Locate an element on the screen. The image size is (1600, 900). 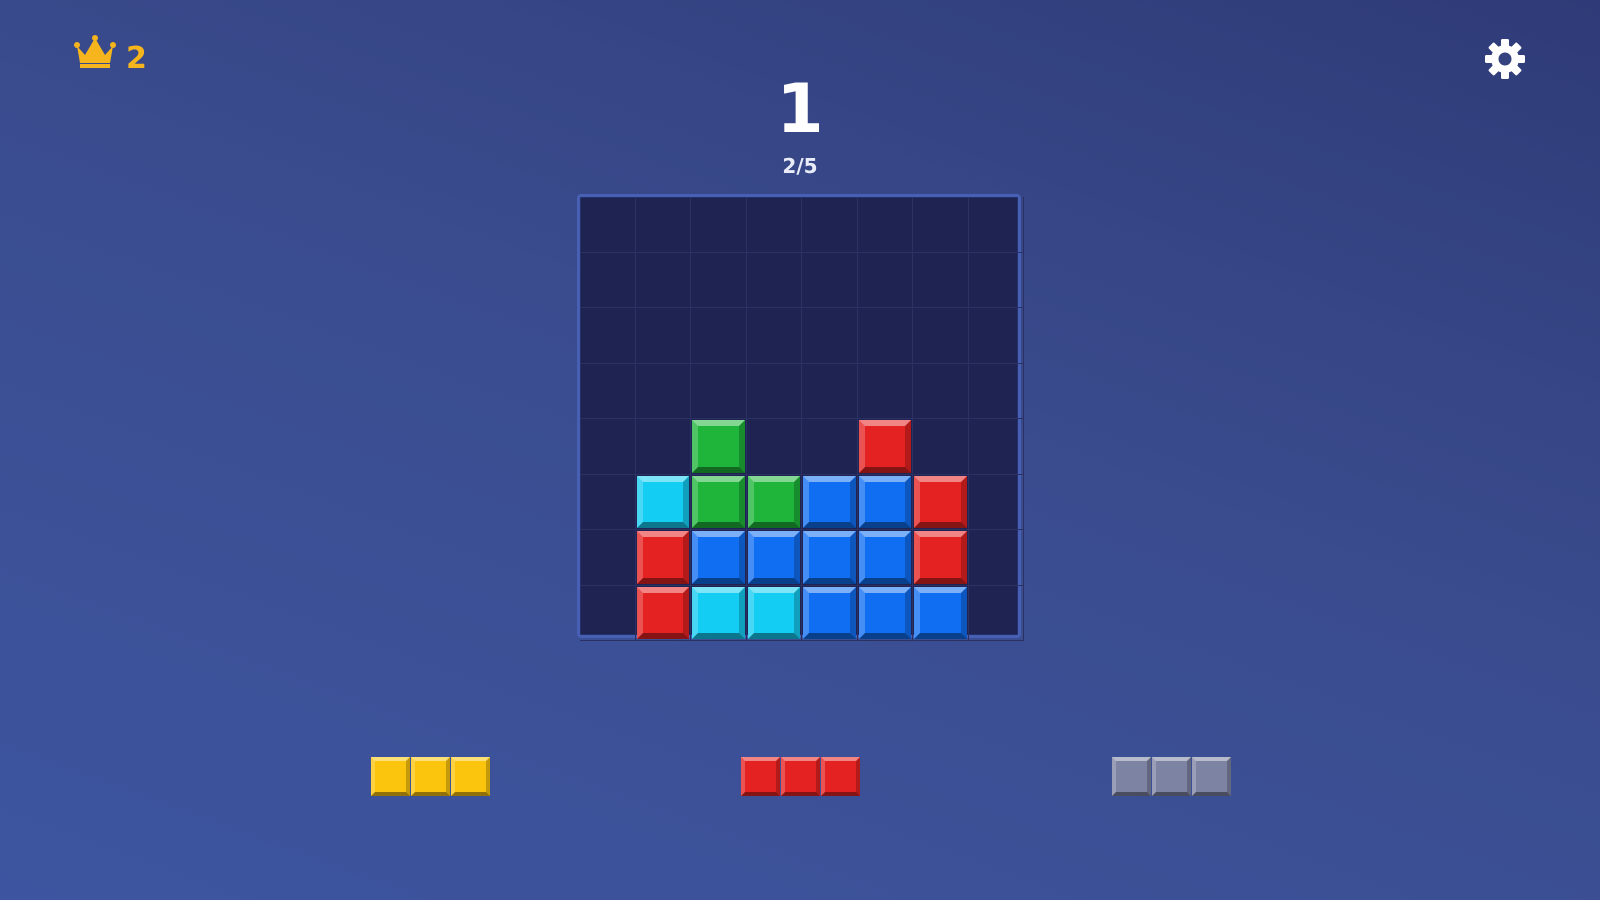
best-score: 2 is located at coordinates (110, 53).